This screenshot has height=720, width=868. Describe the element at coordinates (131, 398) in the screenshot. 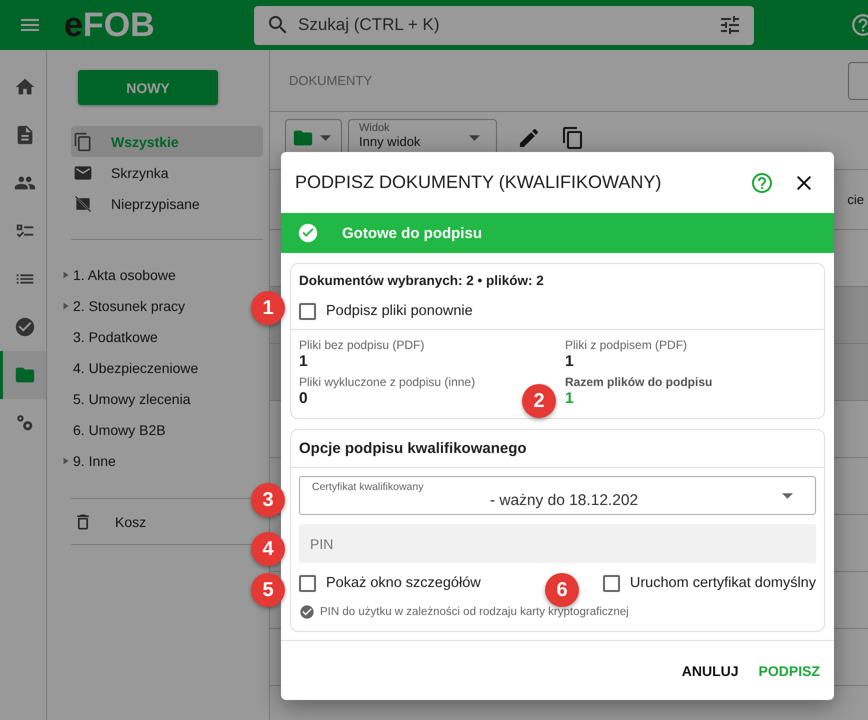

I see `folder-item: 5. Umowy zlecenia` at that location.